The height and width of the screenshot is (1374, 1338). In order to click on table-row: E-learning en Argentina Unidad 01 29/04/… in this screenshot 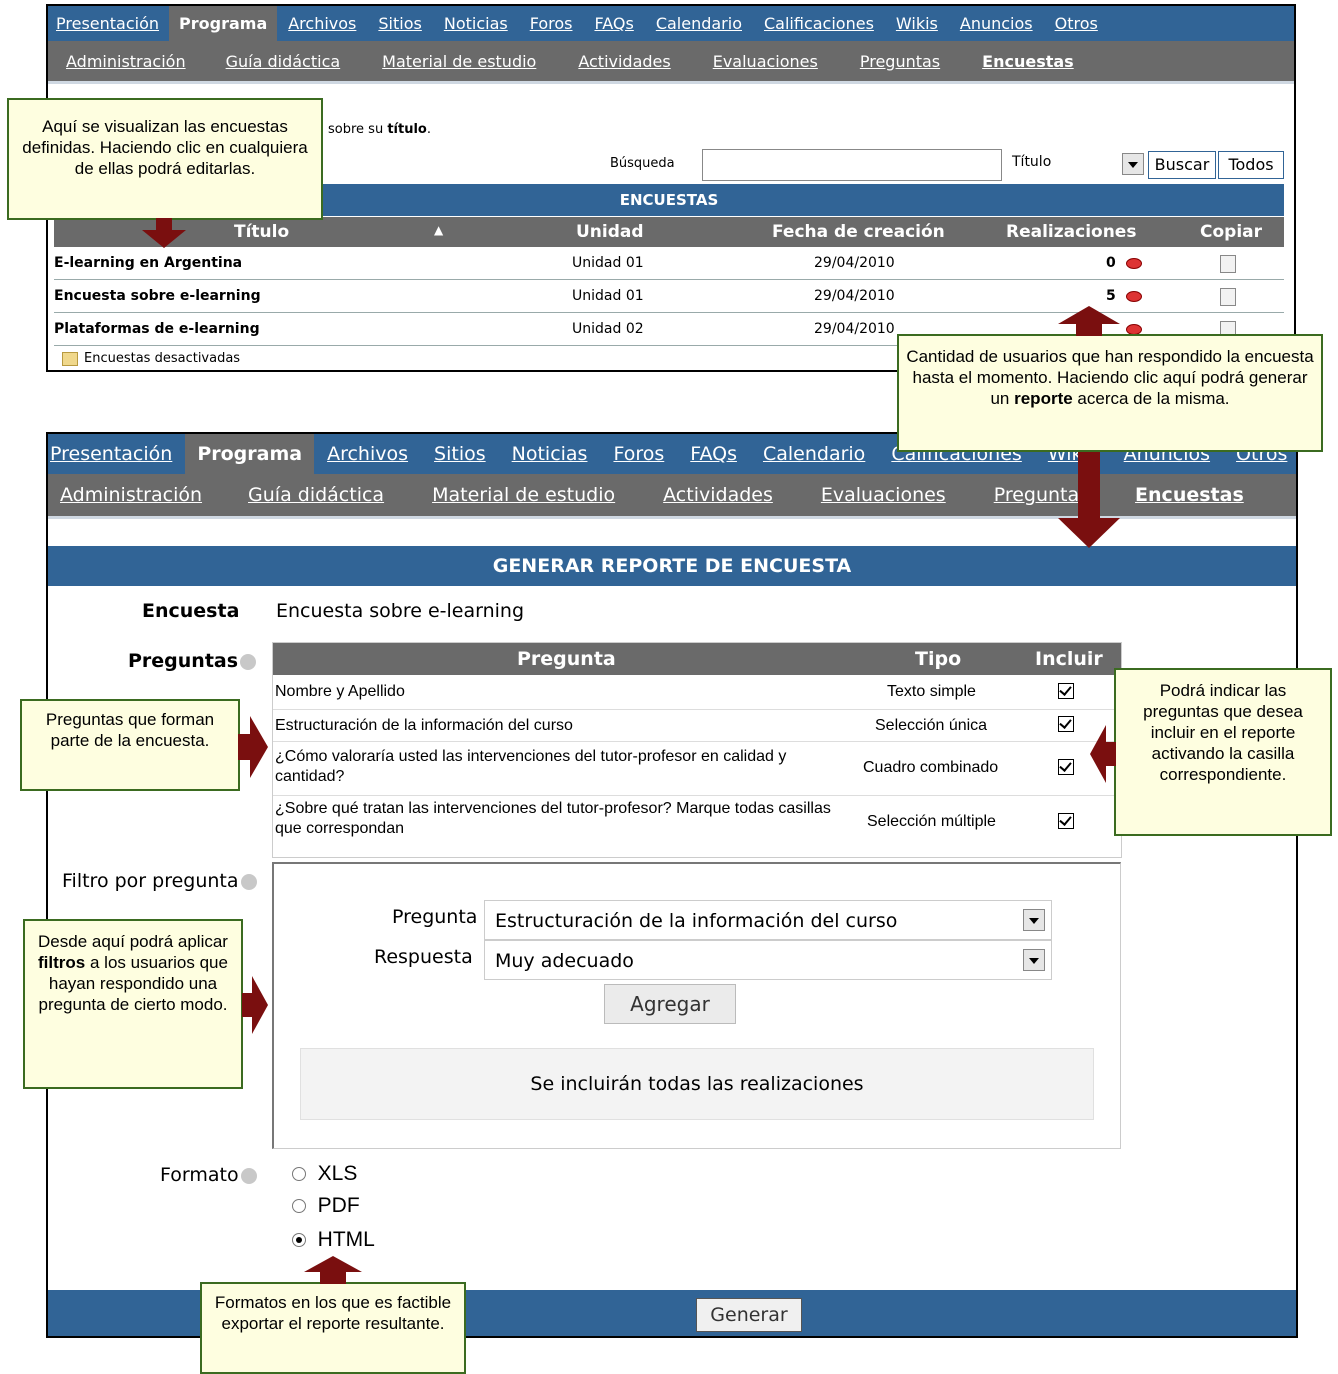, I will do `click(669, 263)`.